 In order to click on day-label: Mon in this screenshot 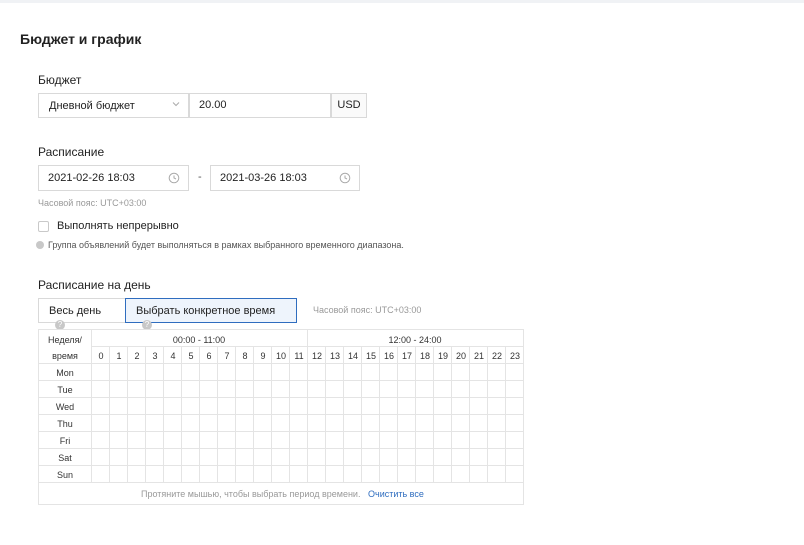, I will do `click(65, 373)`.